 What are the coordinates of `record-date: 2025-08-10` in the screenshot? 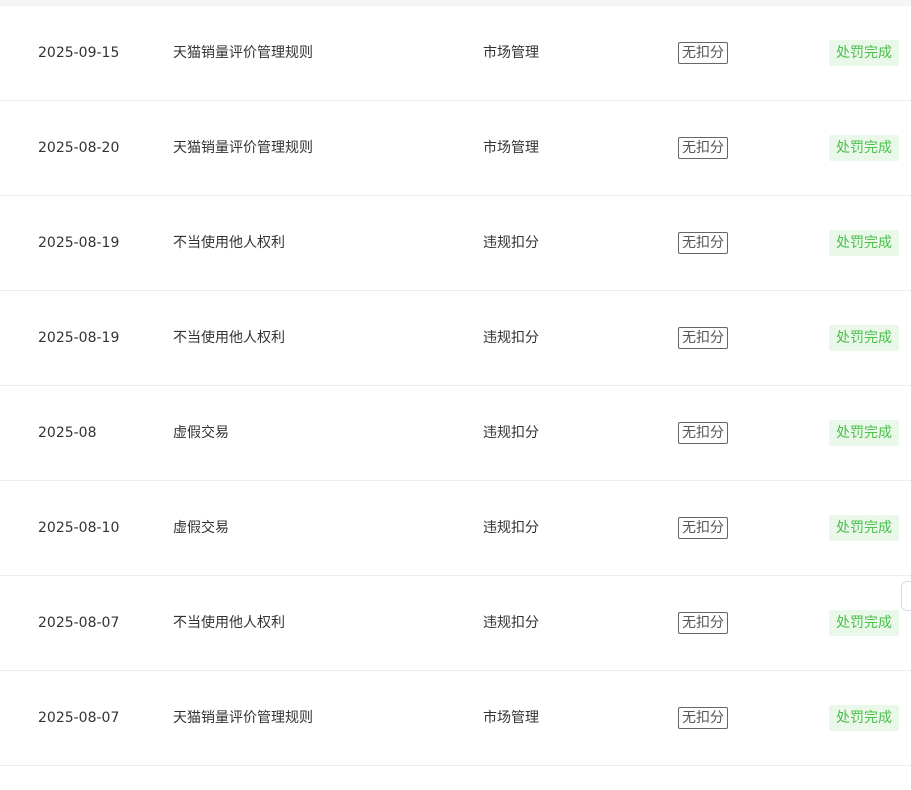 It's located at (79, 528).